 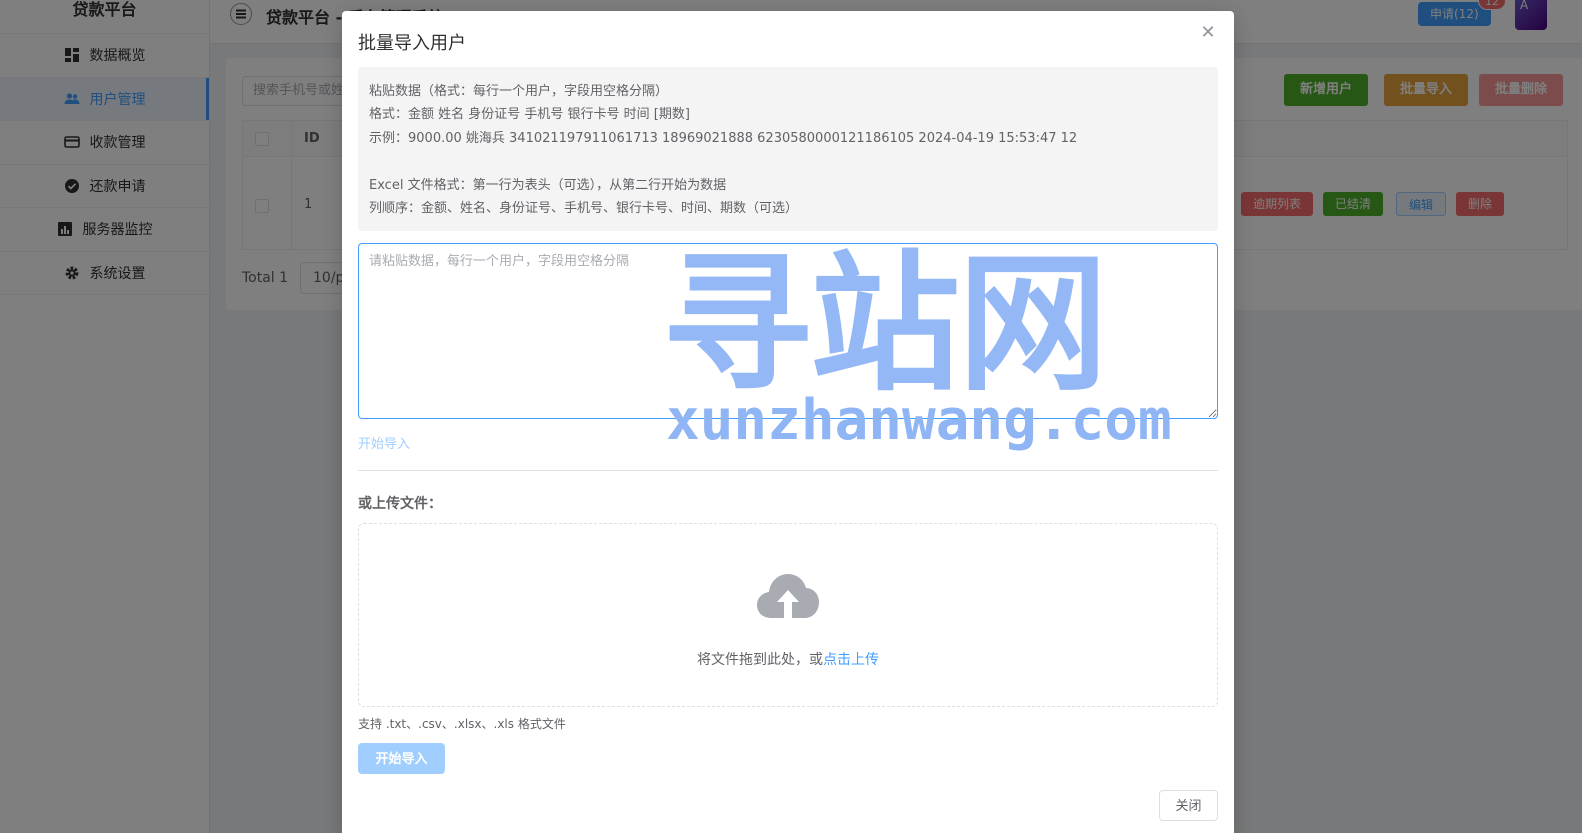 I want to click on info-line: 列顺序：金额、姓名、身份证号、手机号、银行卡号、时间、期数（可选）, so click(x=584, y=209).